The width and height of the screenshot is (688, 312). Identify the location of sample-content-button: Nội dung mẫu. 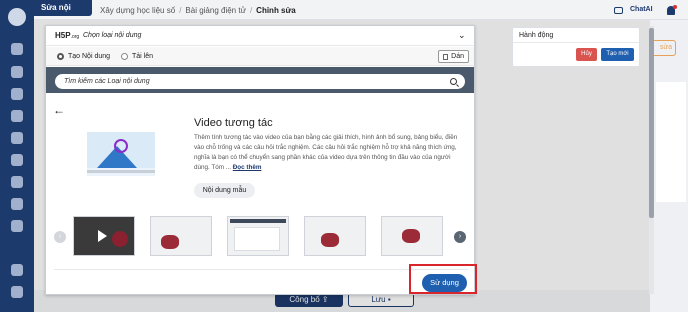
(224, 190).